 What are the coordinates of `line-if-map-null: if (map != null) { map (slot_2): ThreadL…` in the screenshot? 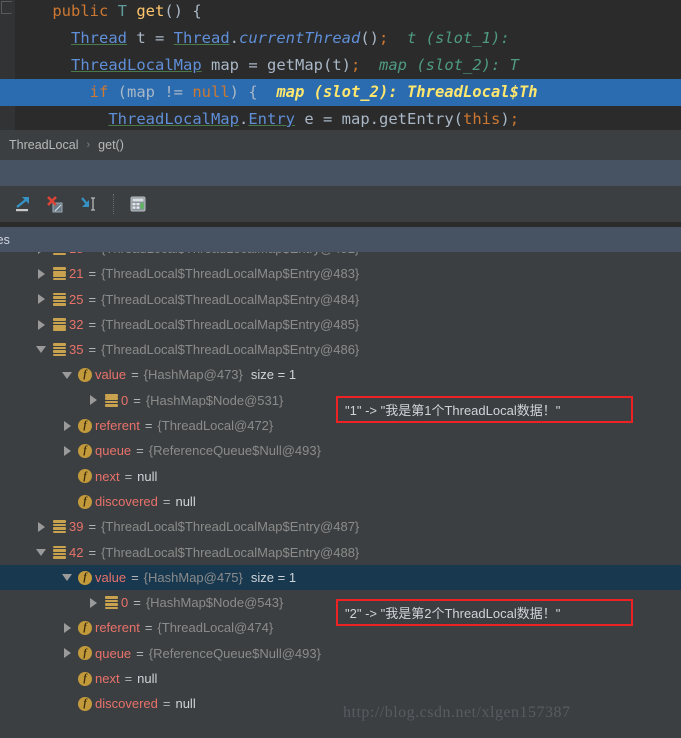 It's located at (340, 92).